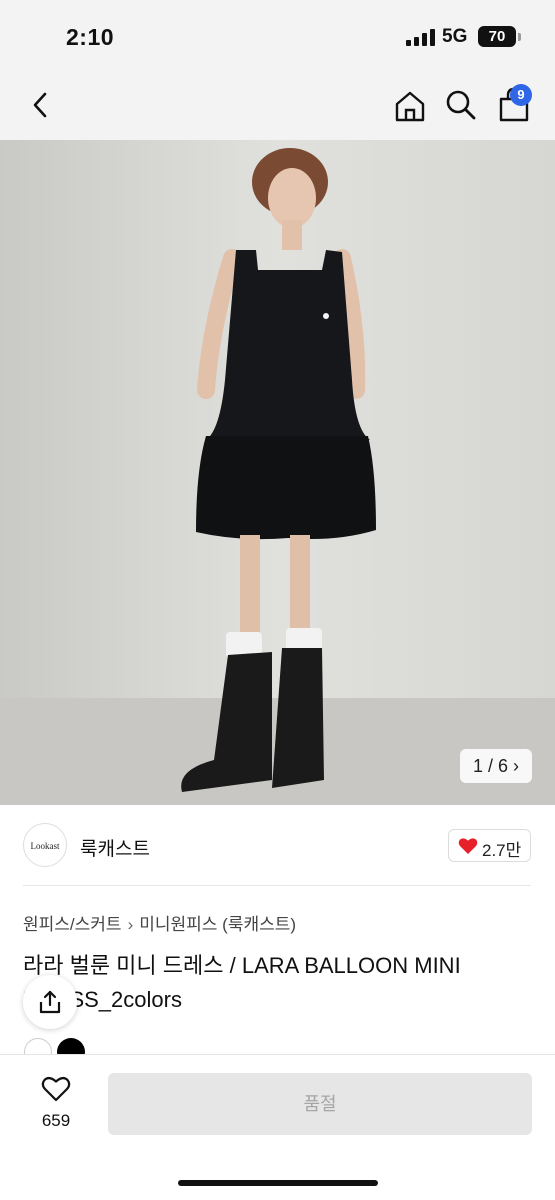 This screenshot has height=1200, width=555. I want to click on status-time: 2:10, so click(90, 37).